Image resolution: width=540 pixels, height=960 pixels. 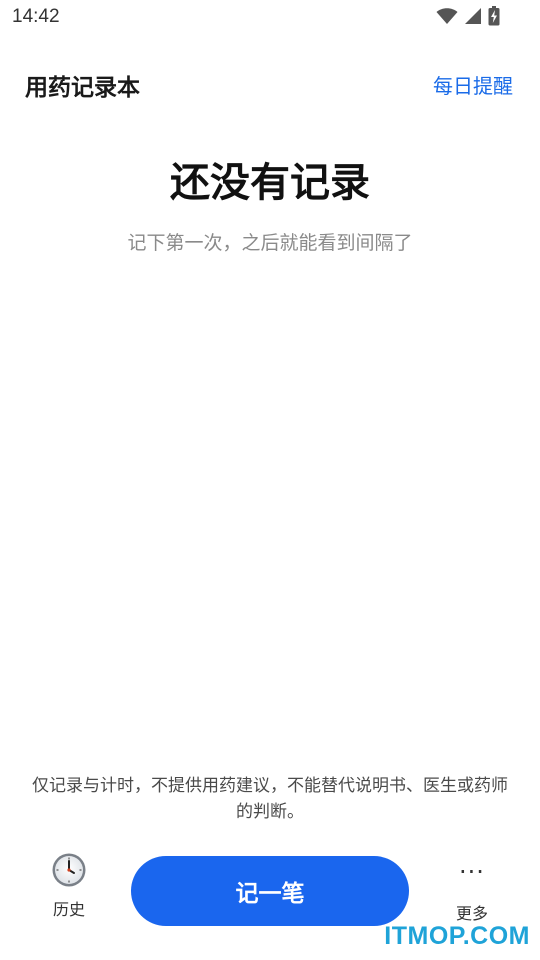 What do you see at coordinates (457, 936) in the screenshot?
I see `watermark-logo: ITMOP.COM` at bounding box center [457, 936].